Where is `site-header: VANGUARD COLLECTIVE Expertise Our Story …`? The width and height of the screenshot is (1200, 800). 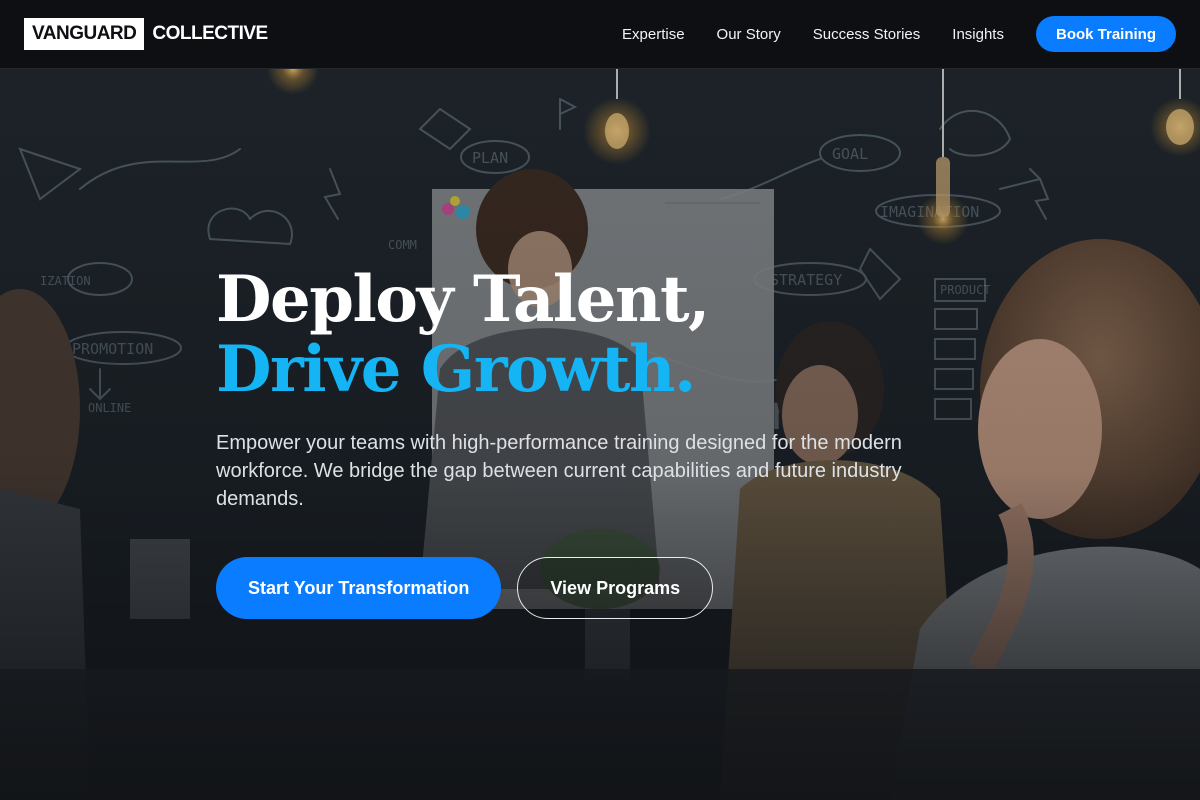
site-header: VANGUARD COLLECTIVE Expertise Our Story … is located at coordinates (600, 34).